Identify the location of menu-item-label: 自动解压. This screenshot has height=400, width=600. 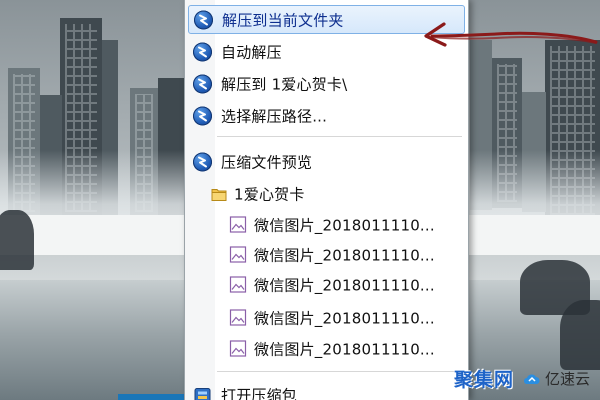
(251, 52).